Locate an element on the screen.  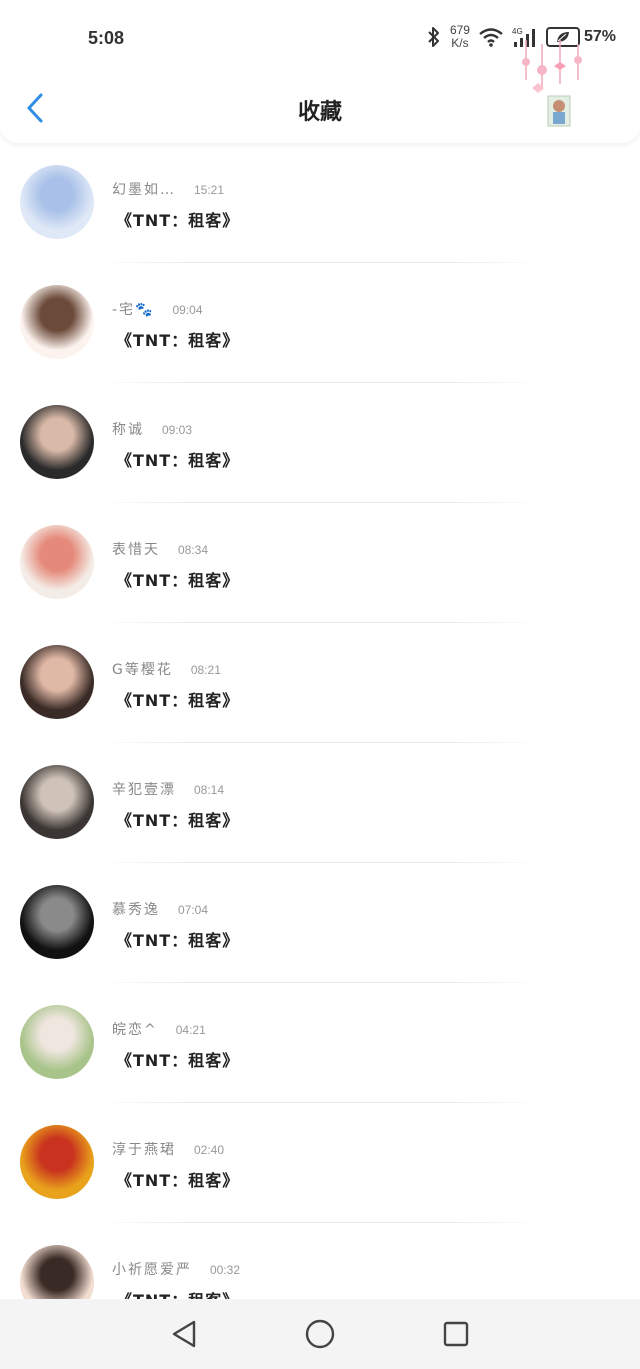
list-item: 皖恋^ 04:21 《TNT：租客》 is located at coordinates (320, 1043).